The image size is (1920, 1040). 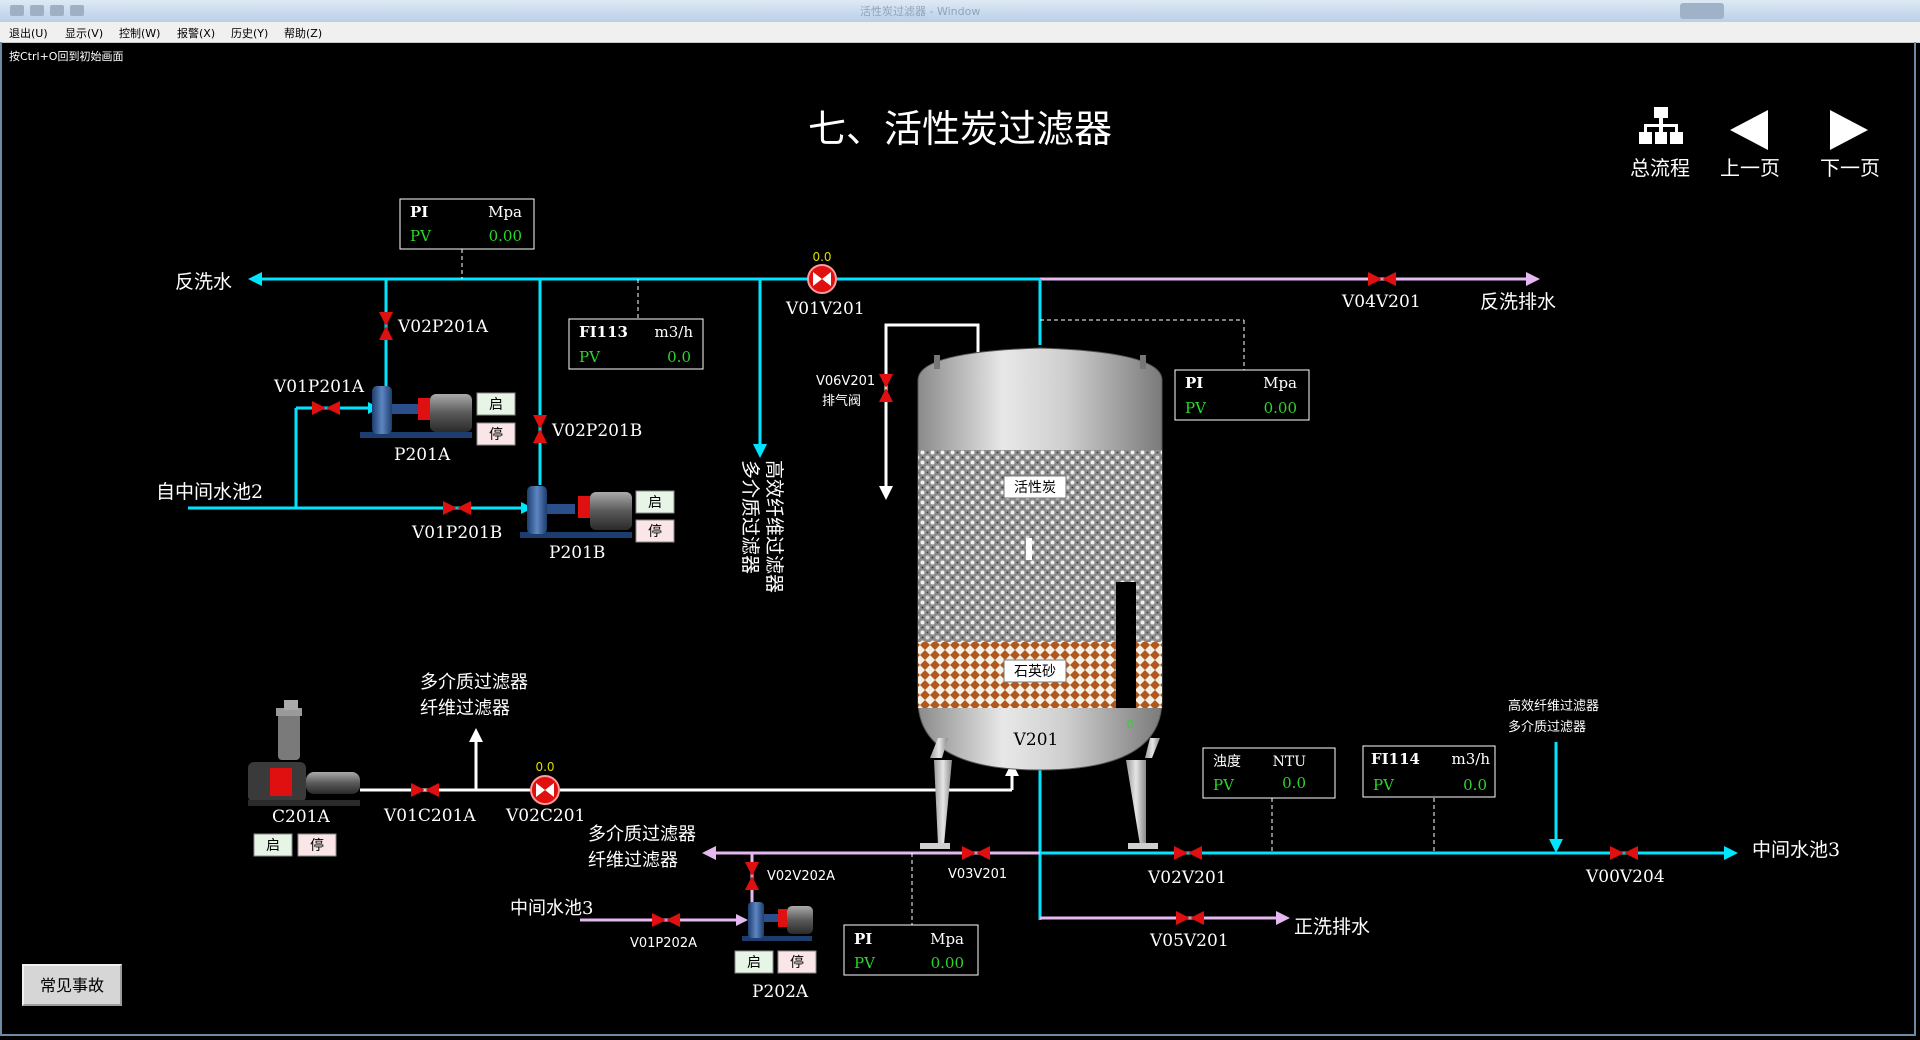 What do you see at coordinates (1660, 143) in the screenshot?
I see `overview-nav: 总流程` at bounding box center [1660, 143].